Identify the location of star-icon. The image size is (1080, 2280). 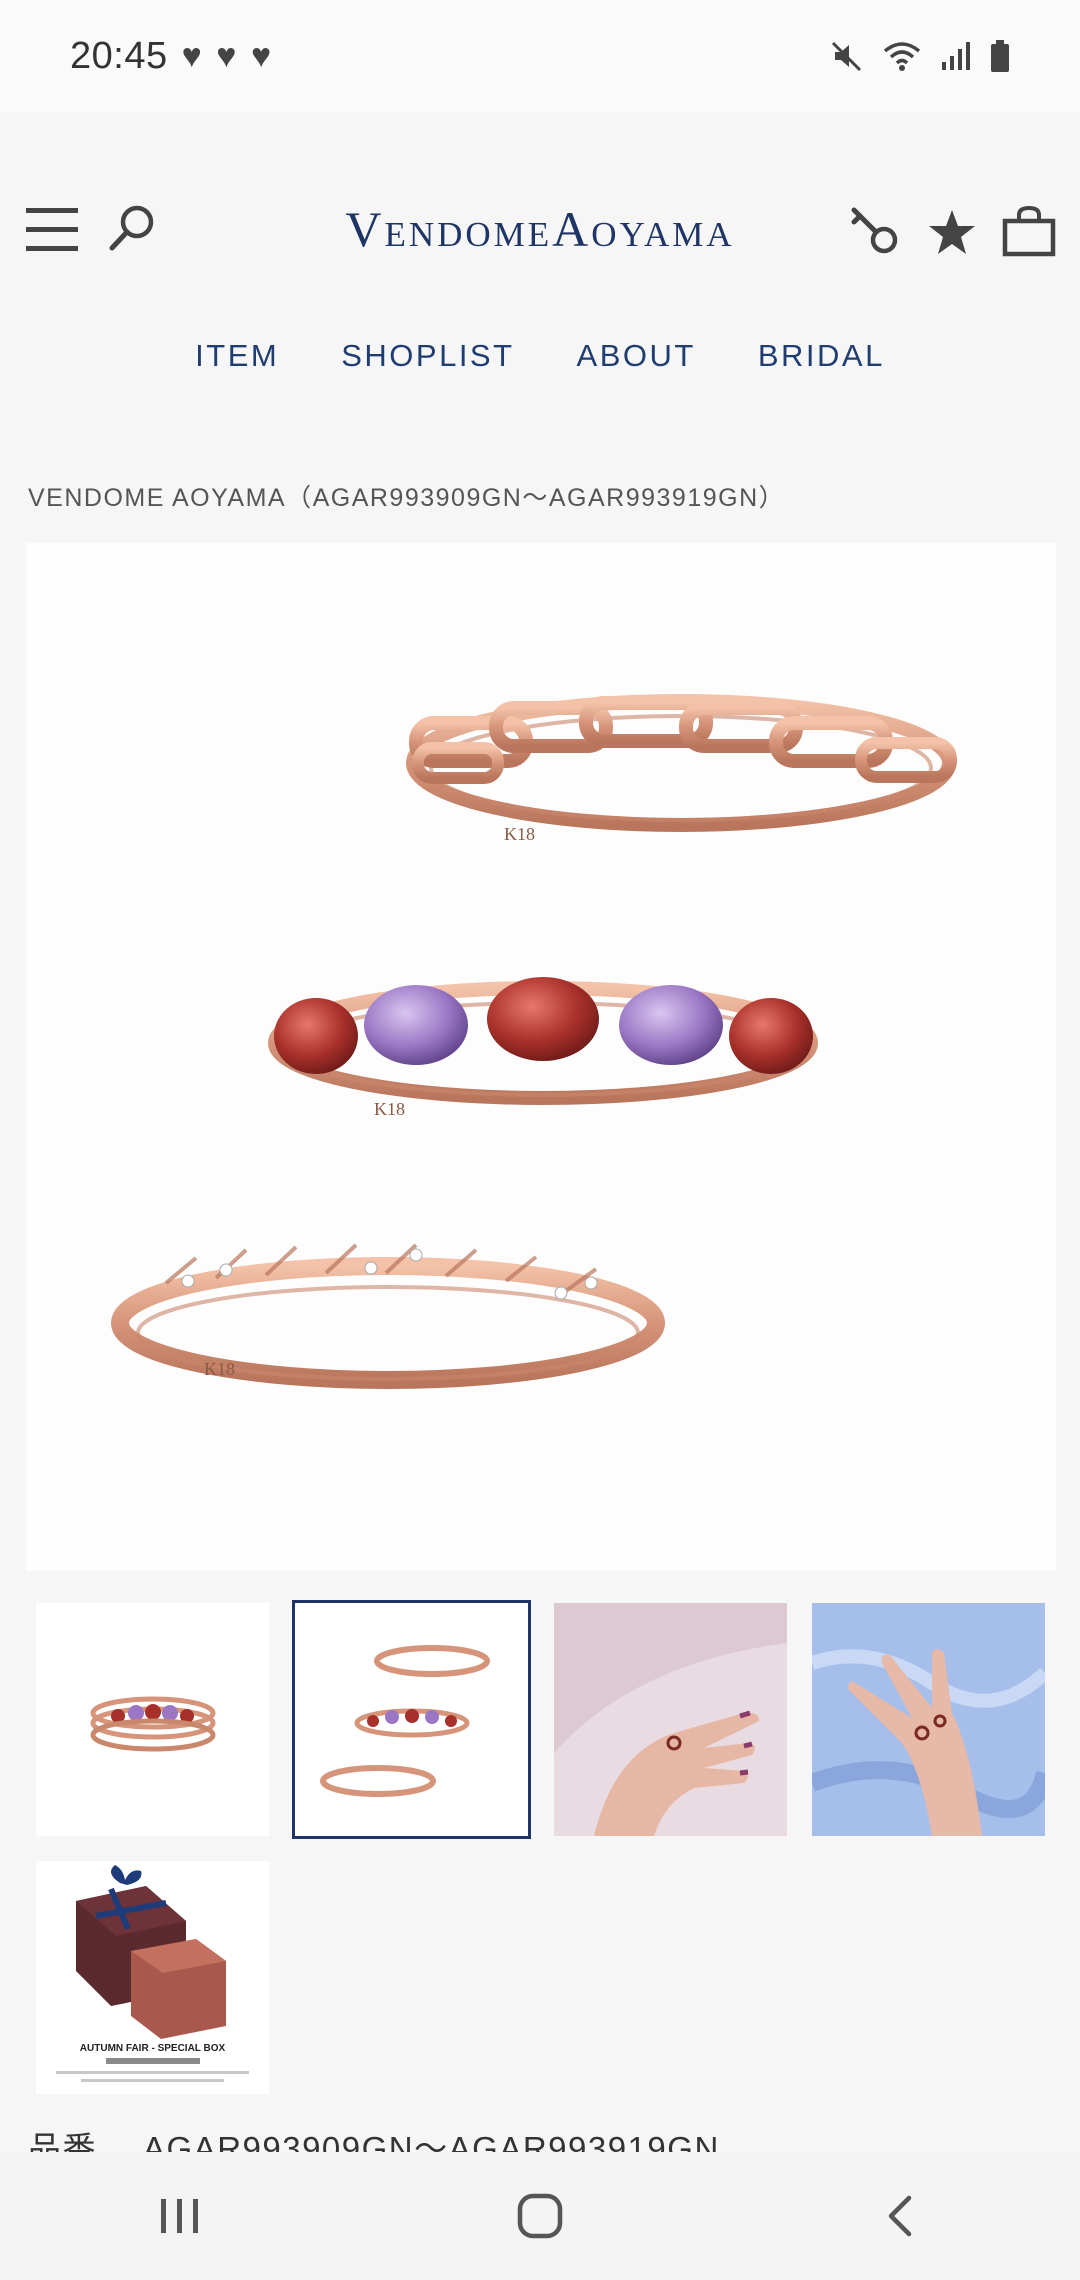
(952, 232).